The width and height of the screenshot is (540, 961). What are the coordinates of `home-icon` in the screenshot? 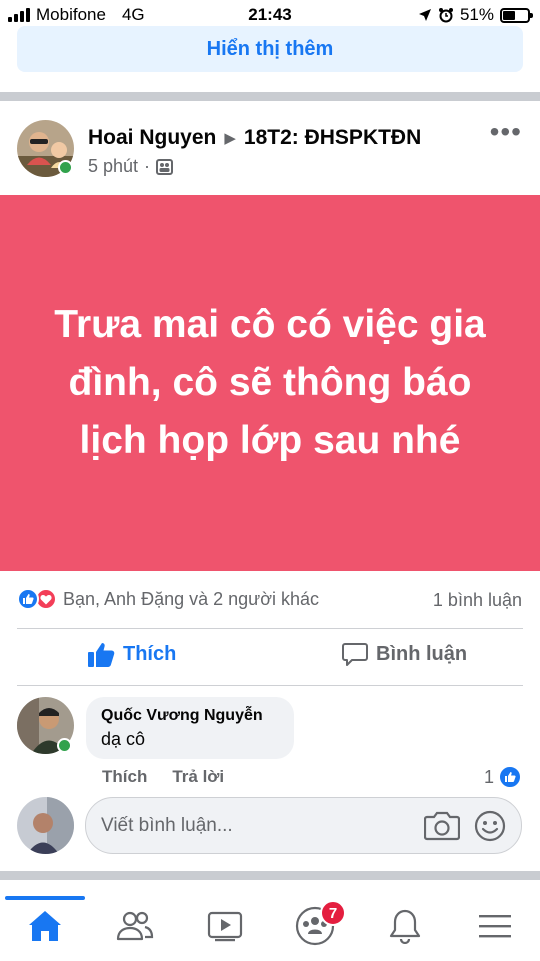 It's located at (45, 925).